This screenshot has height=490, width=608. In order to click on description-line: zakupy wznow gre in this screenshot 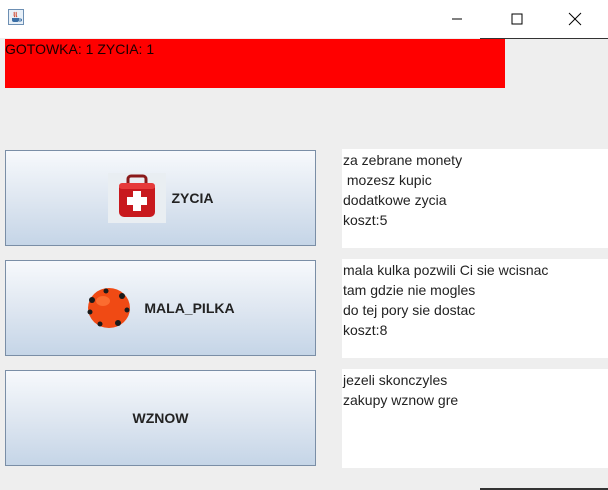, I will do `click(401, 400)`.